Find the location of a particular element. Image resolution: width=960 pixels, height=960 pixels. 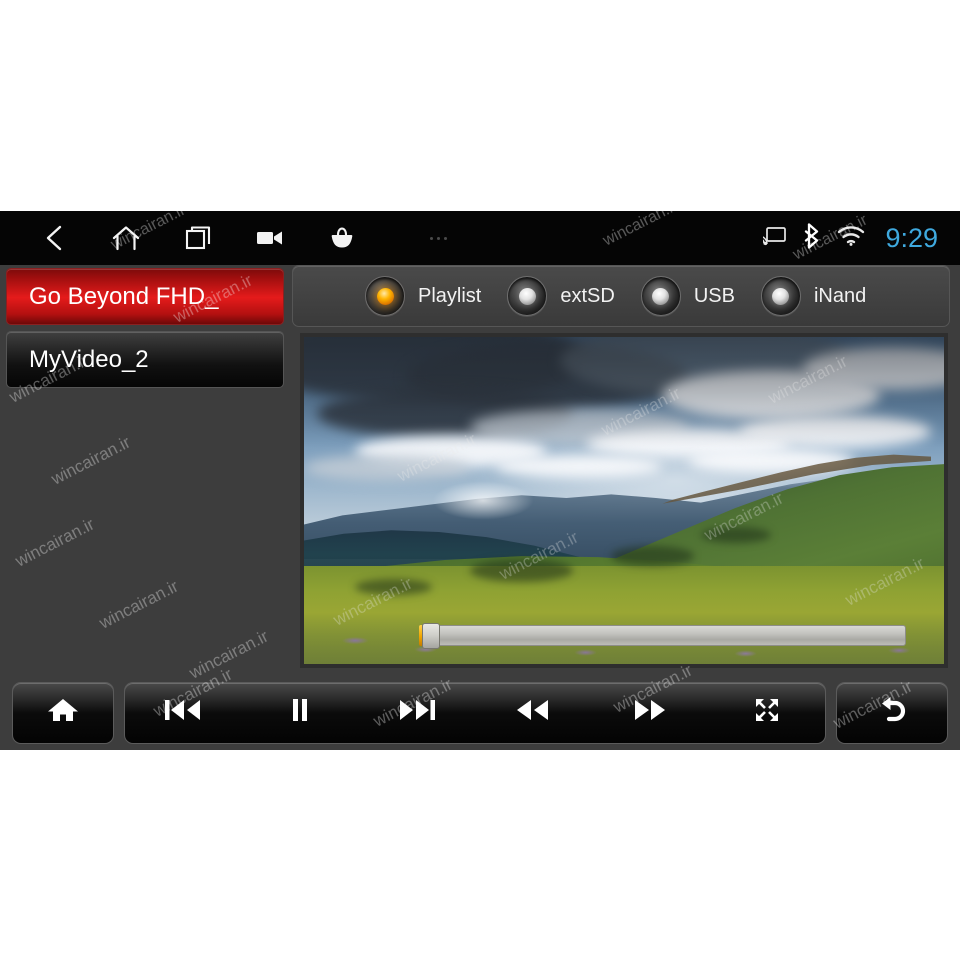

cast-icon is located at coordinates (772, 238).